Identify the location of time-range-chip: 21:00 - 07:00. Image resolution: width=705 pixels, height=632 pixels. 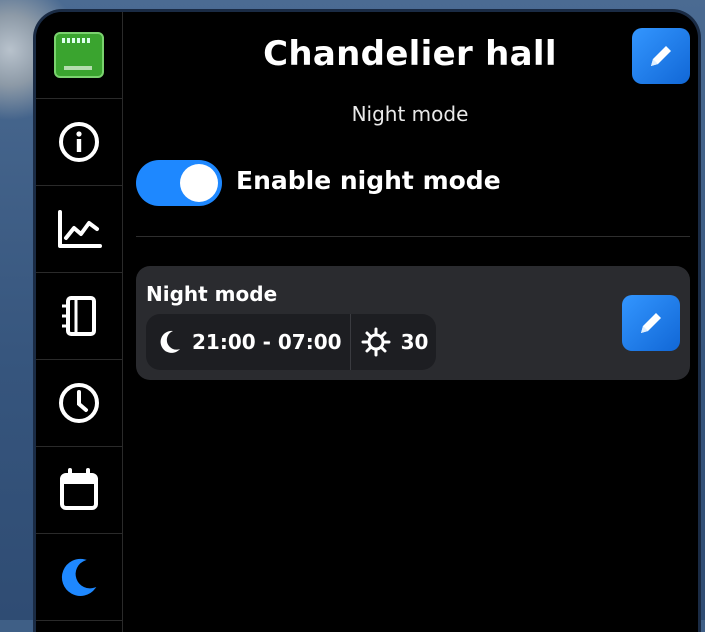
(248, 342).